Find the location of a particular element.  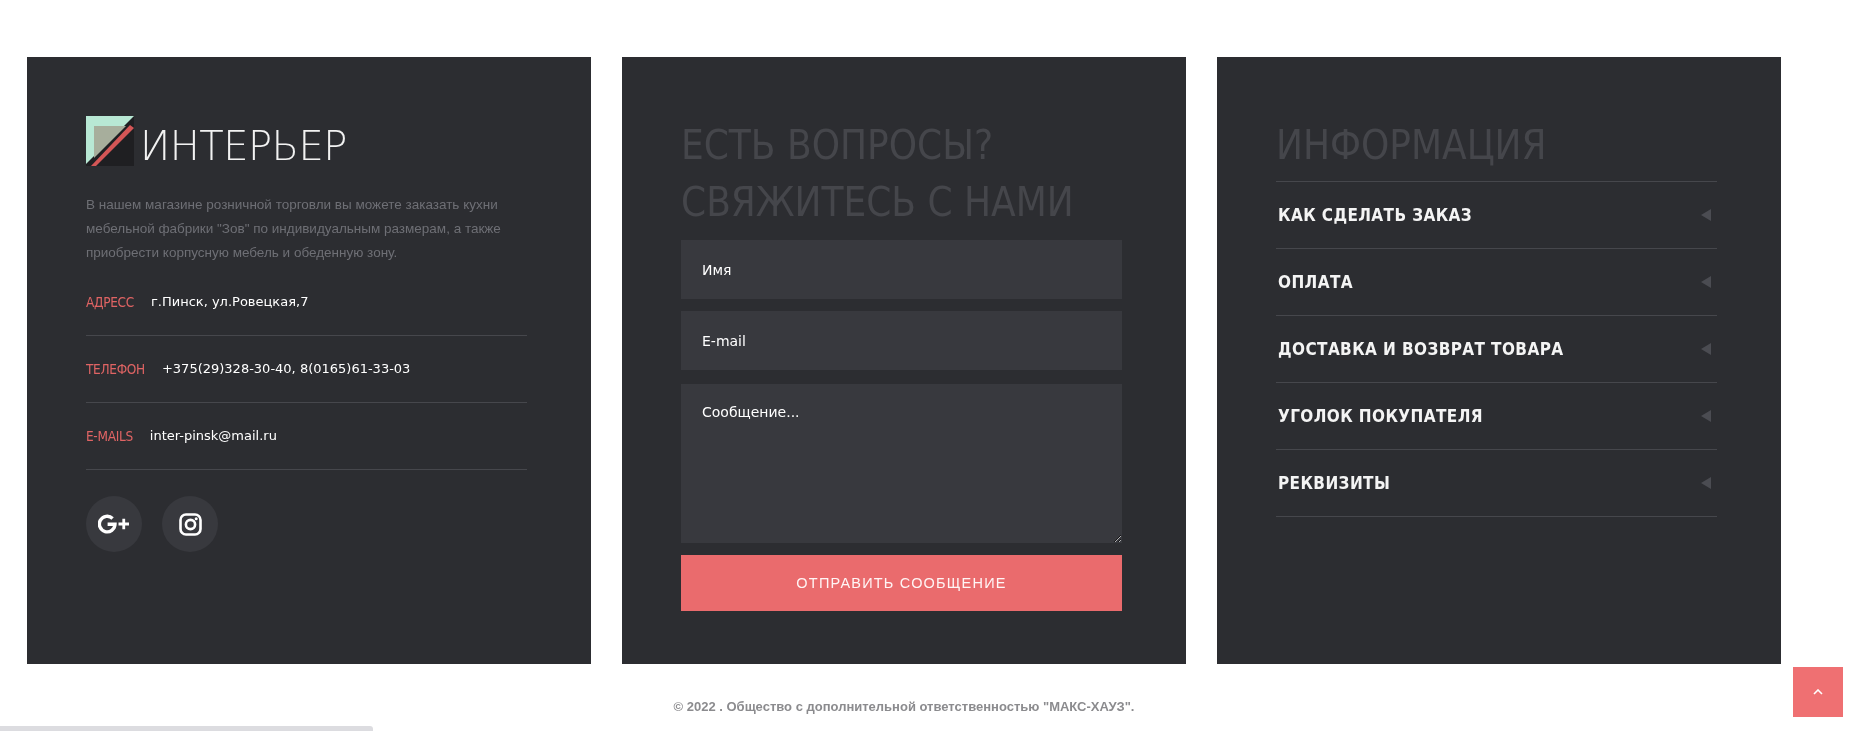

contact-label: ТЕЛЕФОН is located at coordinates (115, 369).